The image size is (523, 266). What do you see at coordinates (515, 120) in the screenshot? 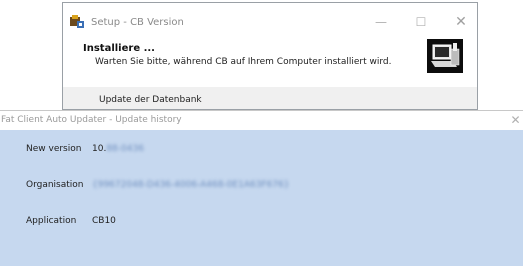
I see `updater-close-button: ✕` at bounding box center [515, 120].